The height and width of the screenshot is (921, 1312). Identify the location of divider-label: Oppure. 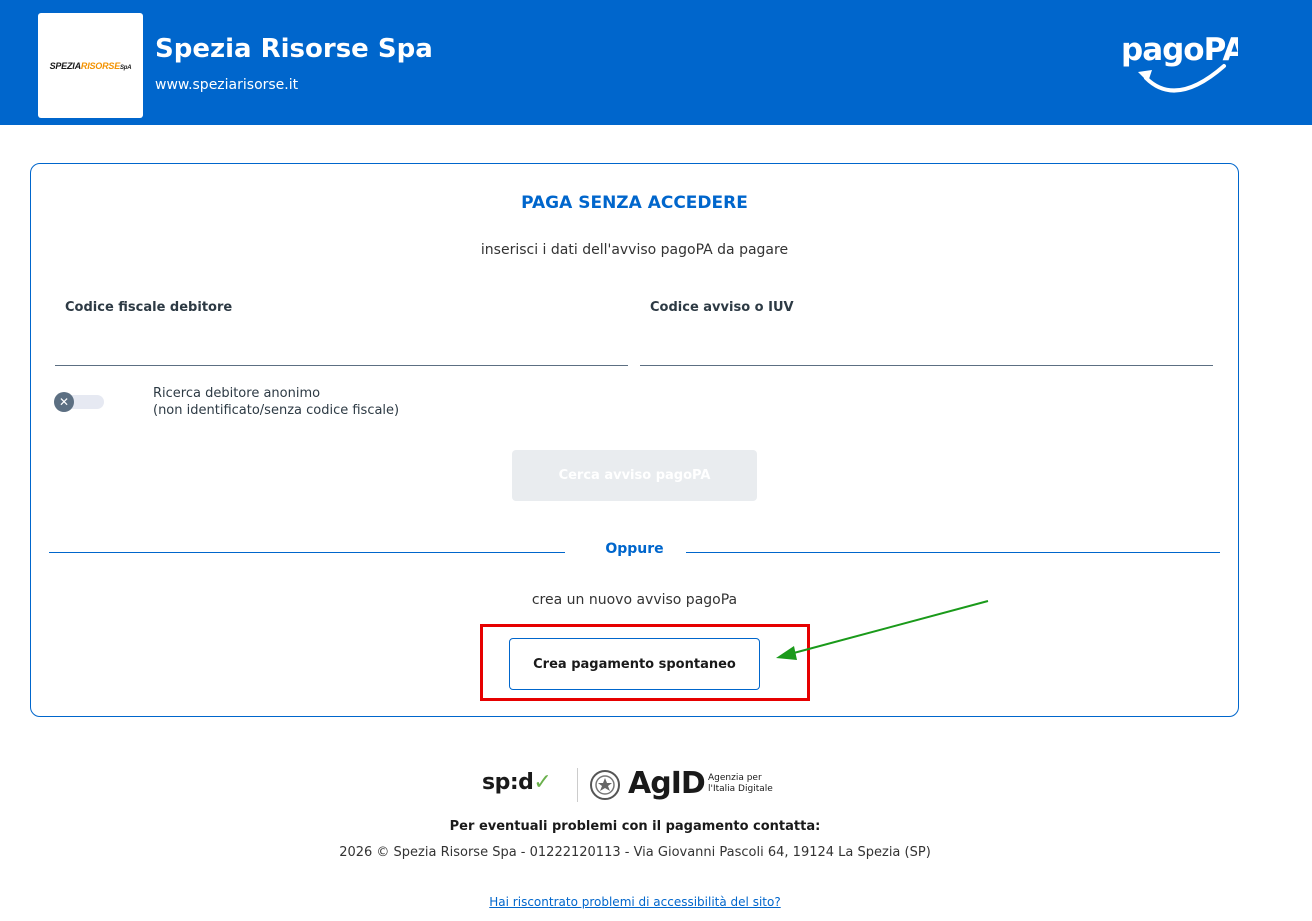
(634, 549).